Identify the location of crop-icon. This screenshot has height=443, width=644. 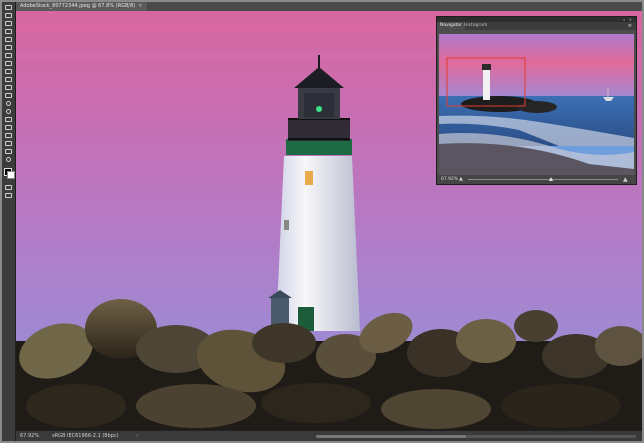
(8, 39).